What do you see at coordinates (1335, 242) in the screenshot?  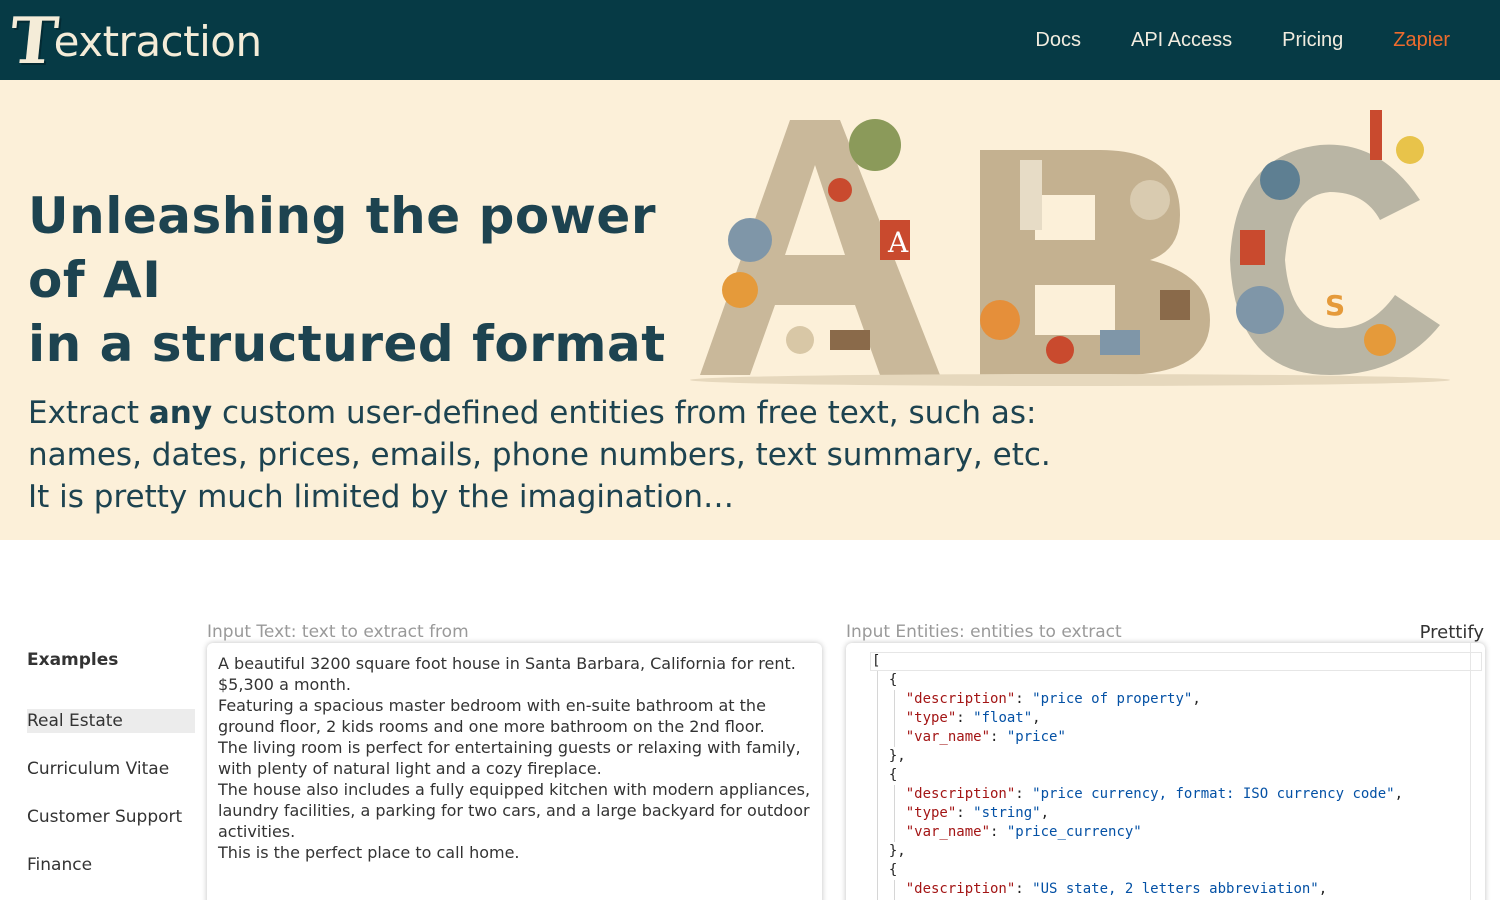 I see `letter-c-art: S` at bounding box center [1335, 242].